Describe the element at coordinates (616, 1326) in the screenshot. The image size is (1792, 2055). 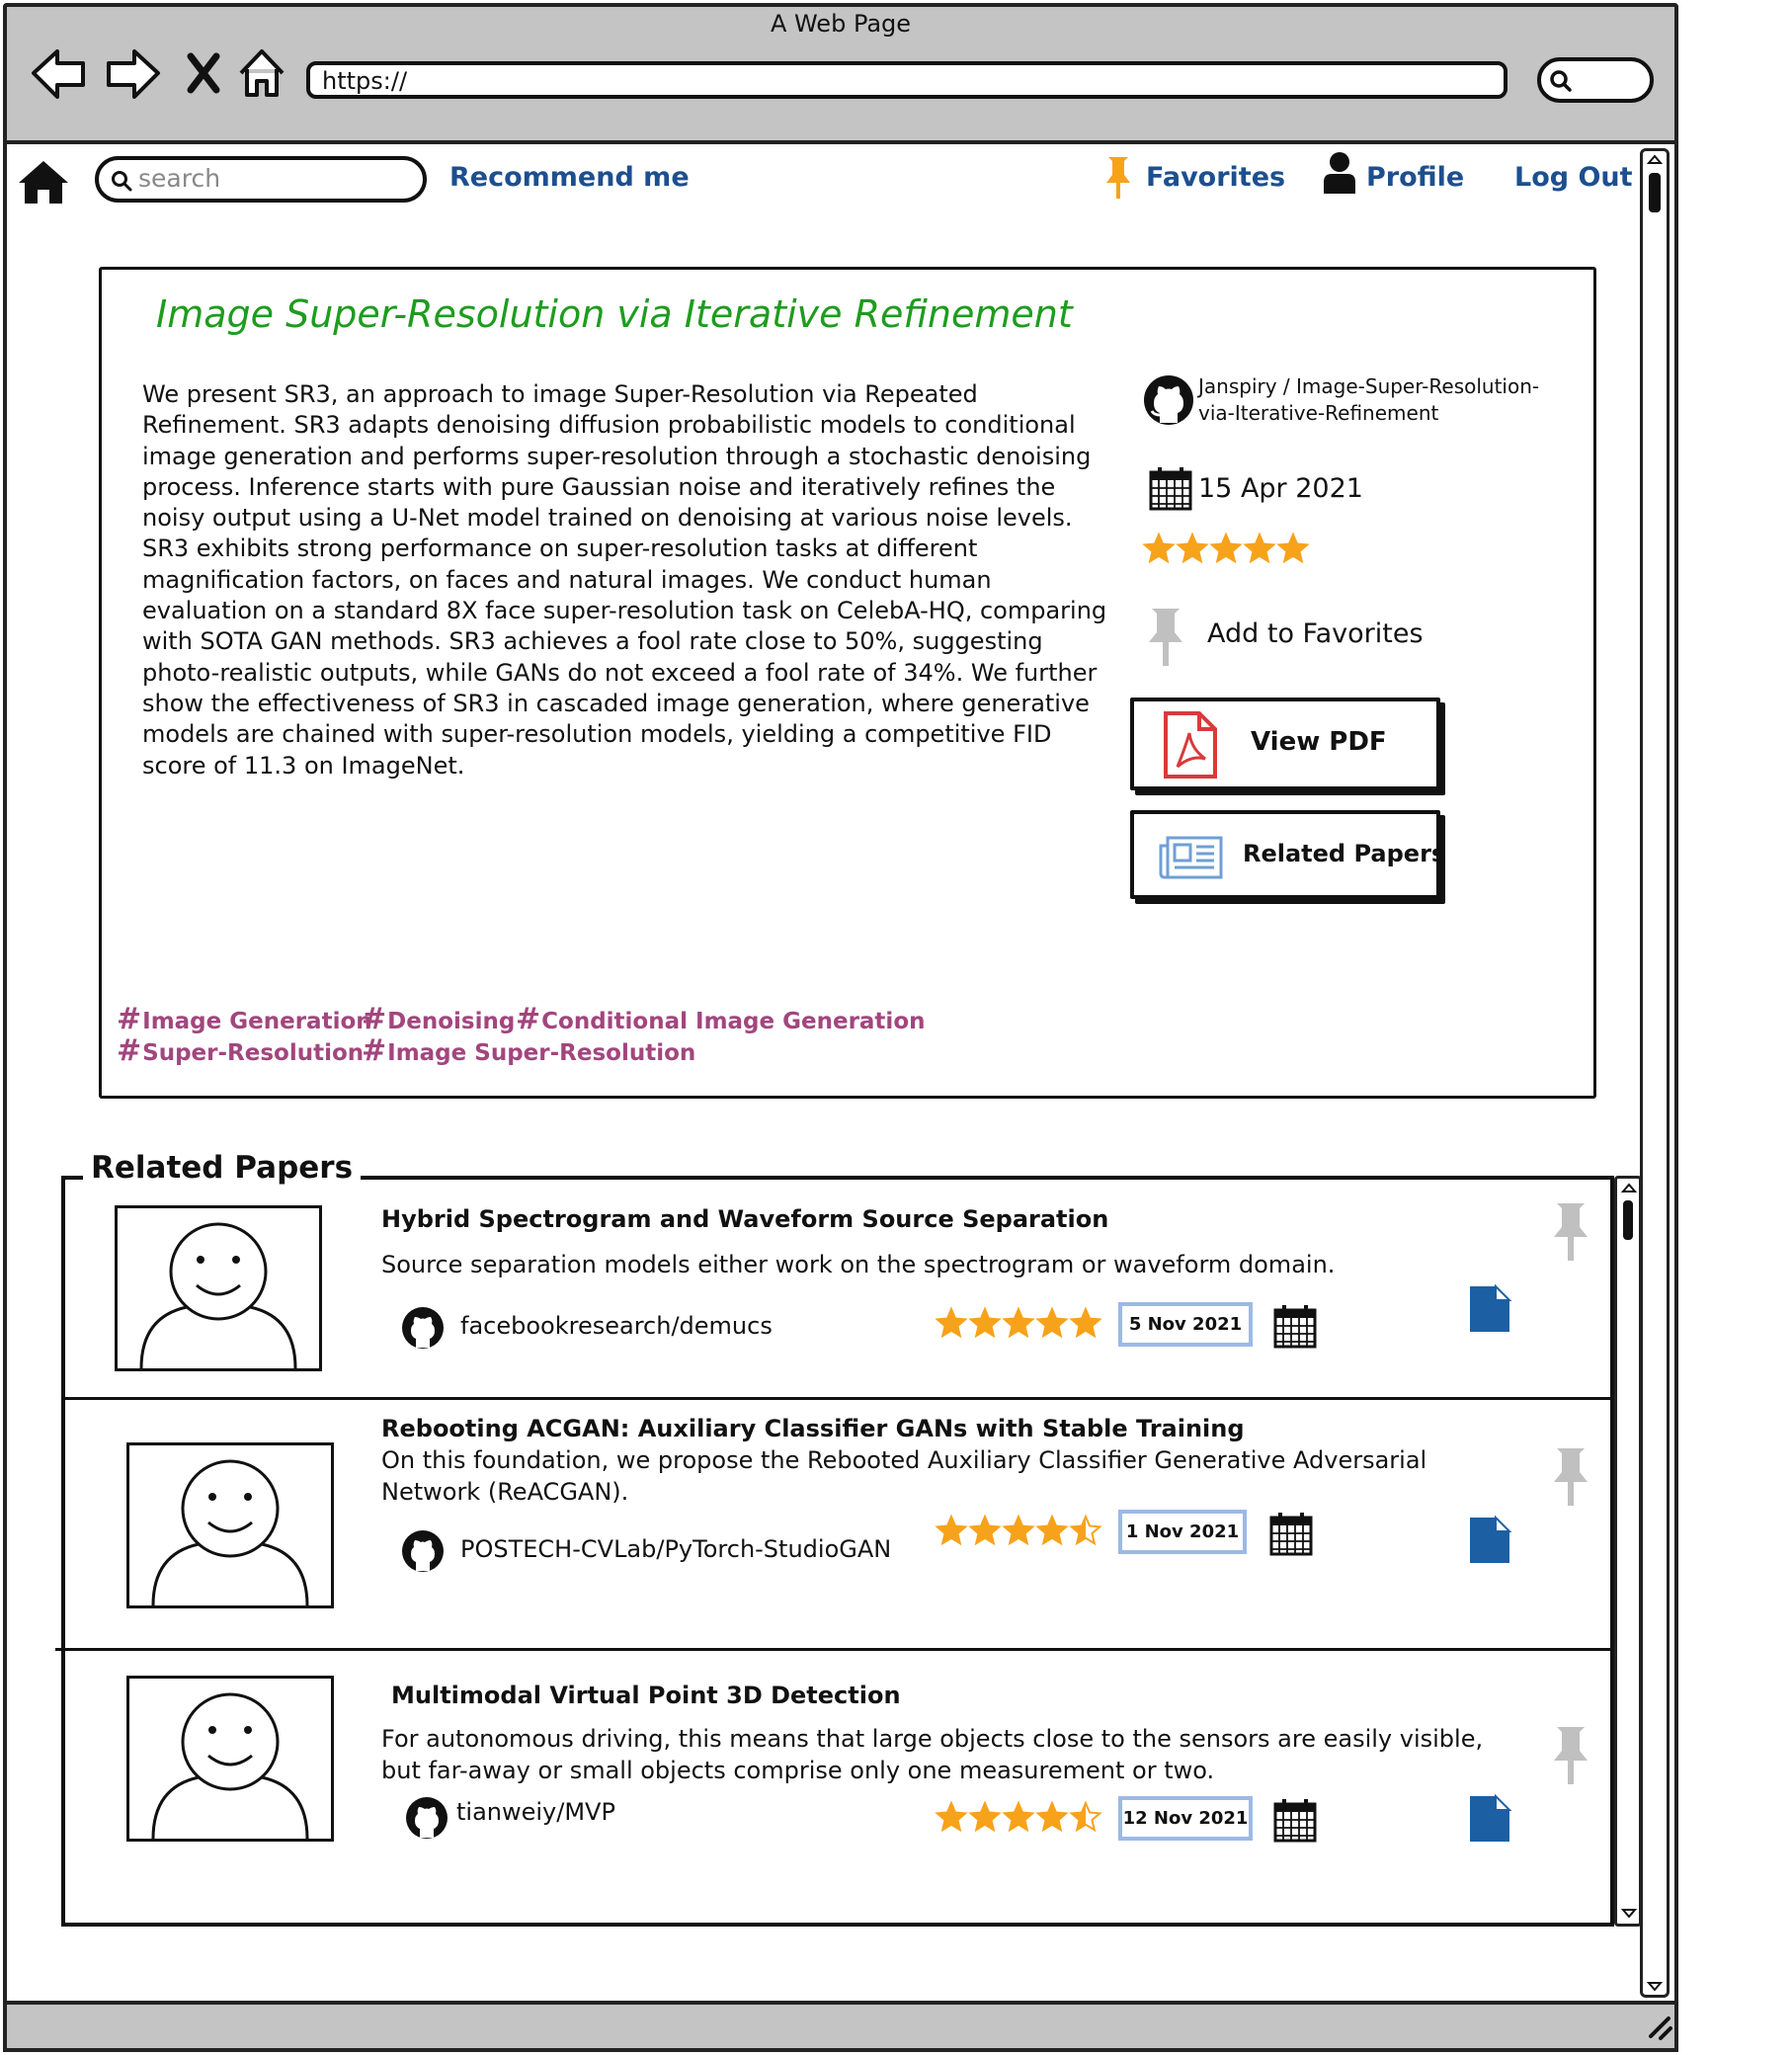
I see `related-item-repo: facebookresearch/demucs` at that location.